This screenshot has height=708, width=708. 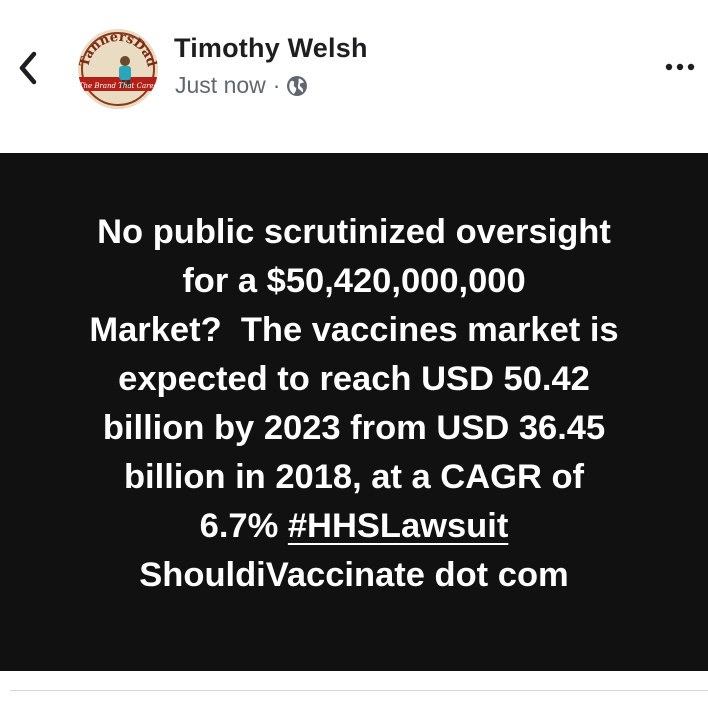 I want to click on post-text-line: billion in 2018, at a CAGR of, so click(x=354, y=477).